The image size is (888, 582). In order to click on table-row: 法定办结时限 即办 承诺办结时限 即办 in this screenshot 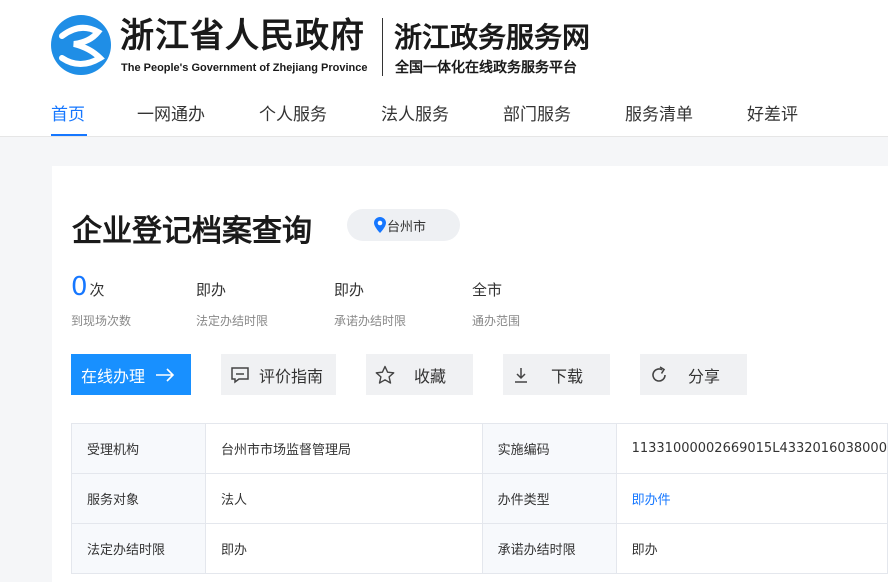, I will do `click(479, 548)`.